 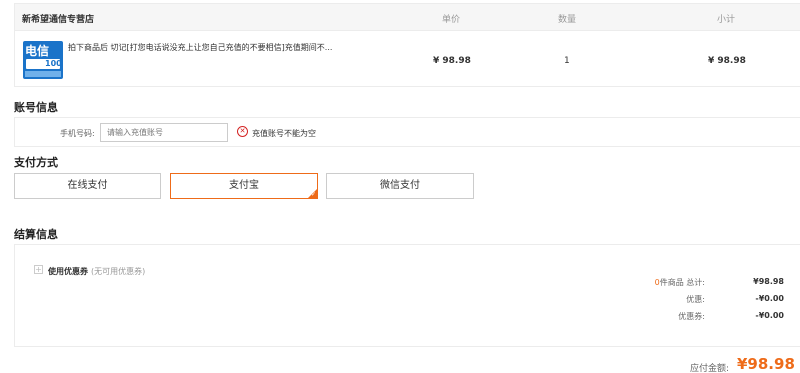 What do you see at coordinates (710, 368) in the screenshot?
I see `payable-label: 应付金额:` at bounding box center [710, 368].